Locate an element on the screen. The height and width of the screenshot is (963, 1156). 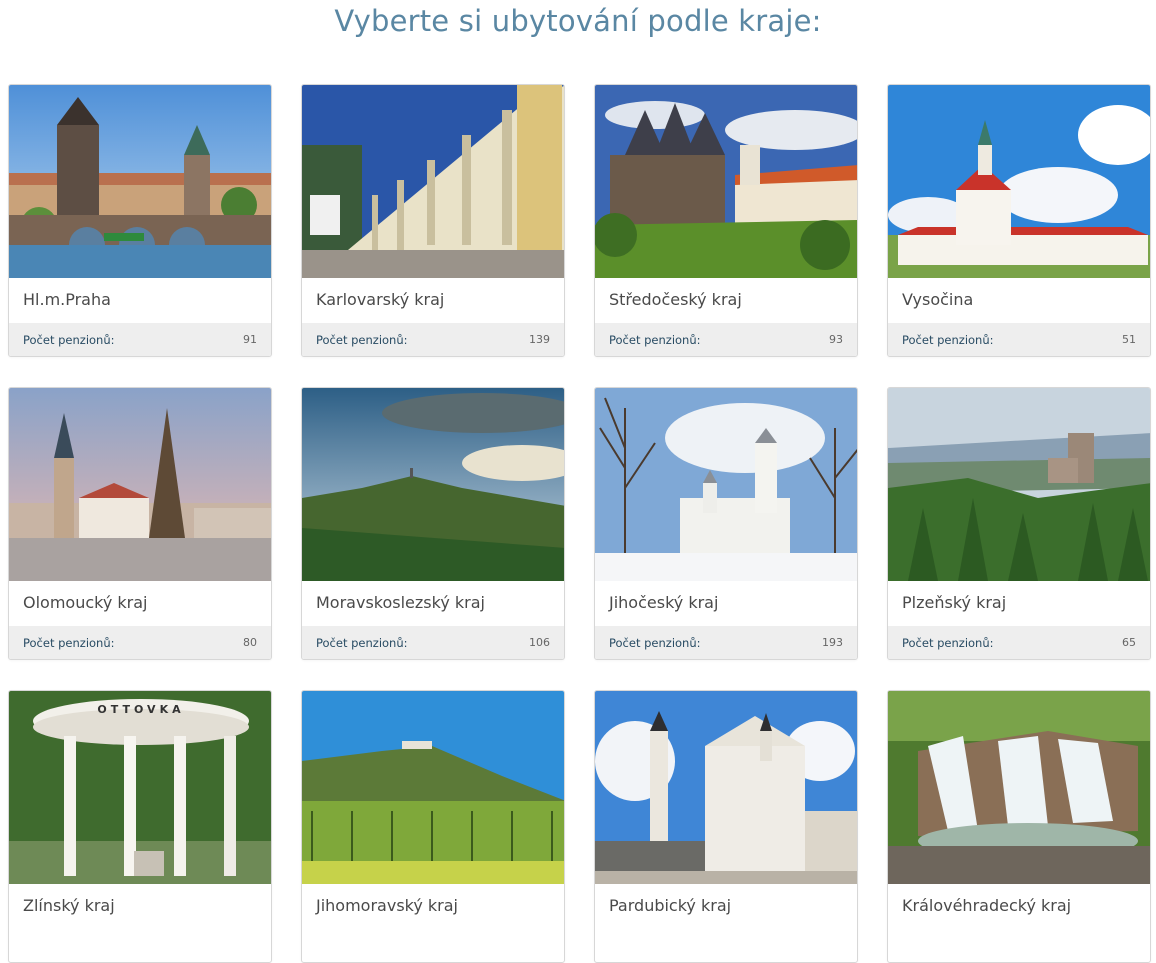
region-stats: Počet penzionů: 106 is located at coordinates (433, 642).